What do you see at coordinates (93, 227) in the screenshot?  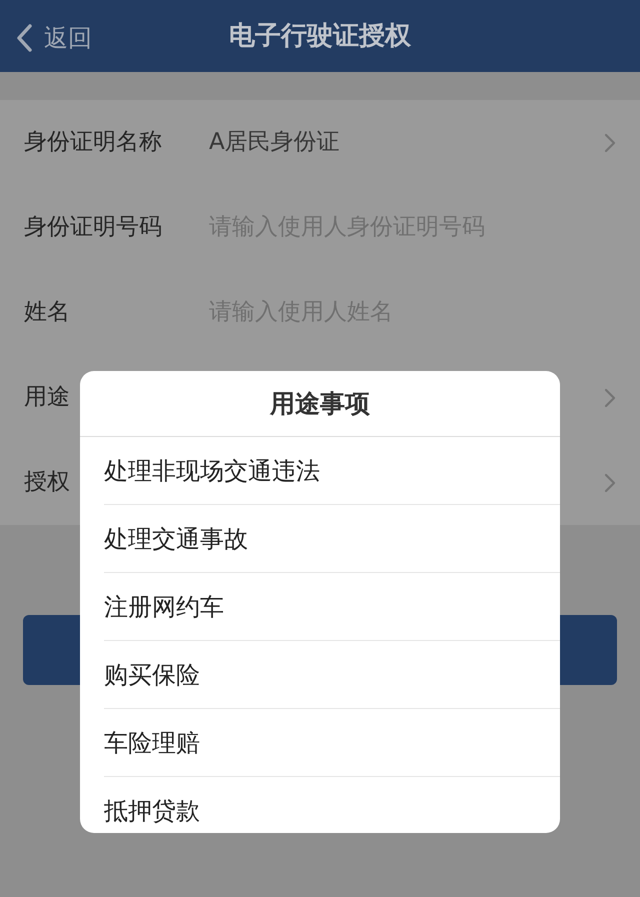 I see `field-label: 身份证明号码` at bounding box center [93, 227].